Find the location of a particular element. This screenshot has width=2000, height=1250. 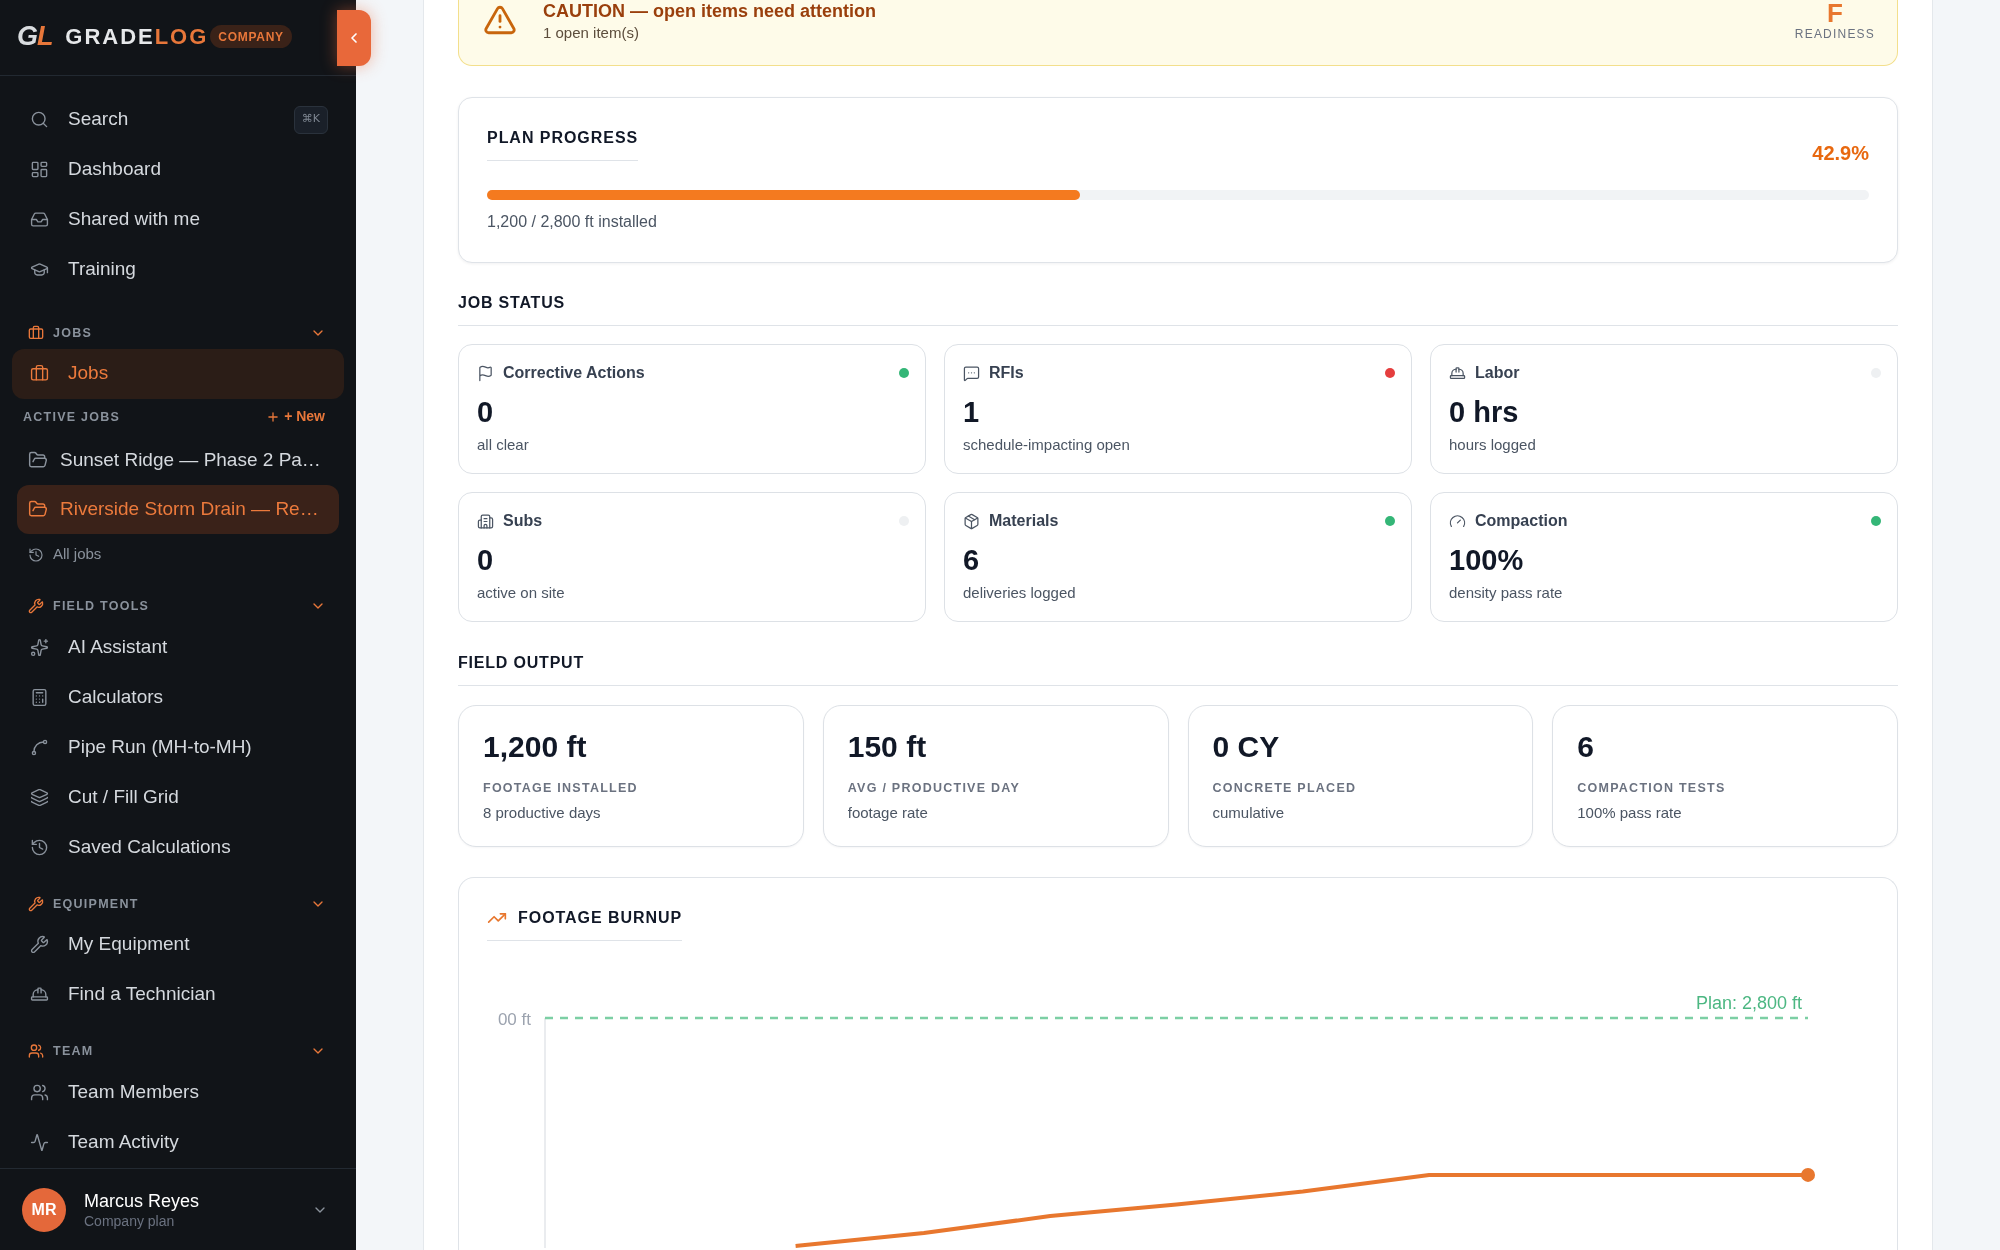

brand-wordmark: GRADELOG is located at coordinates (137, 36).